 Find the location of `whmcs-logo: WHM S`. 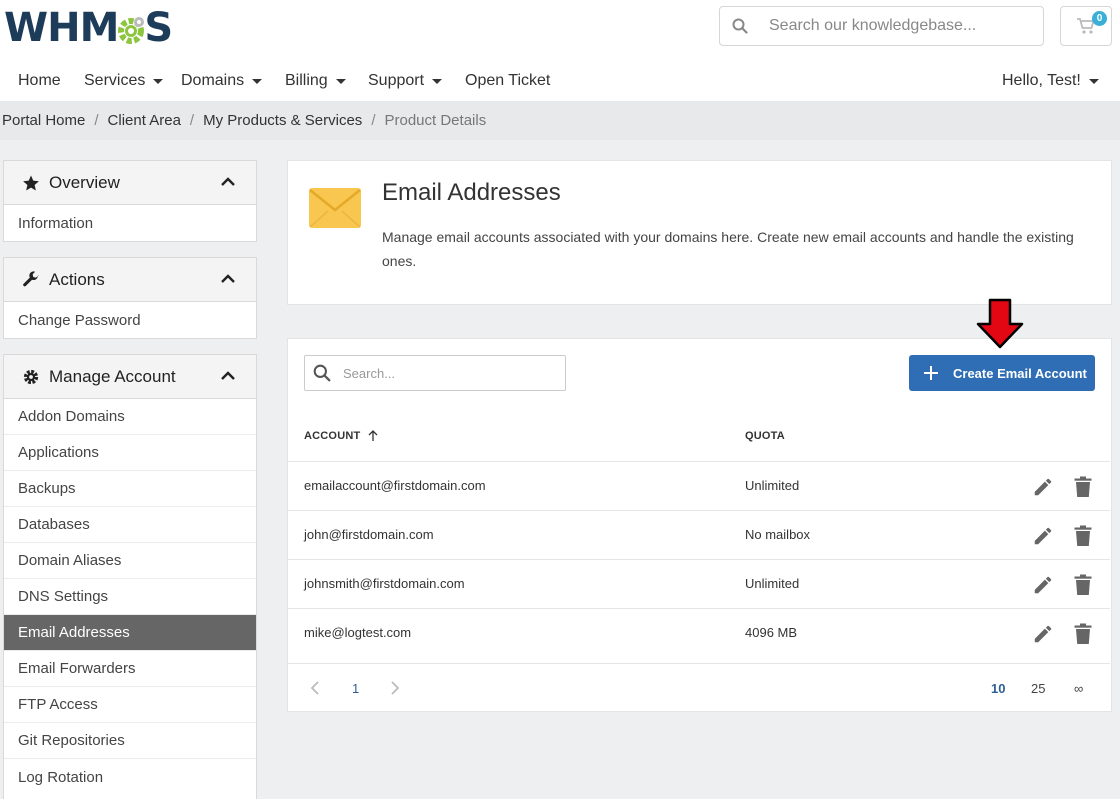

whmcs-logo: WHM S is located at coordinates (88, 28).